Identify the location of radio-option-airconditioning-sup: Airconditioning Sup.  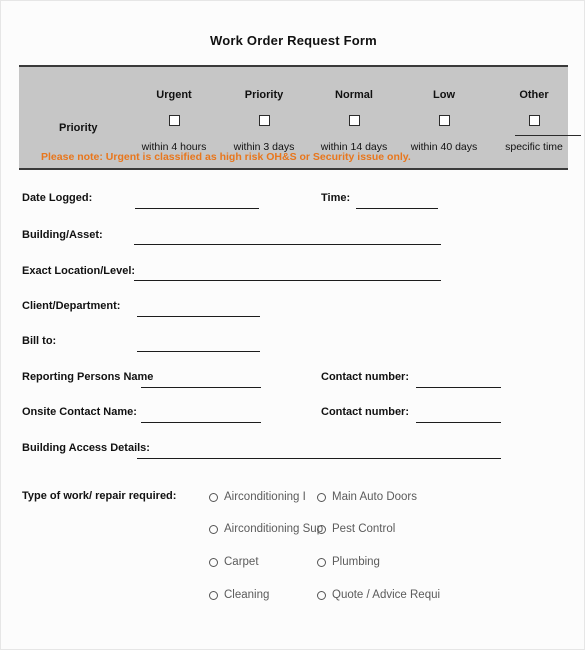
(266, 529).